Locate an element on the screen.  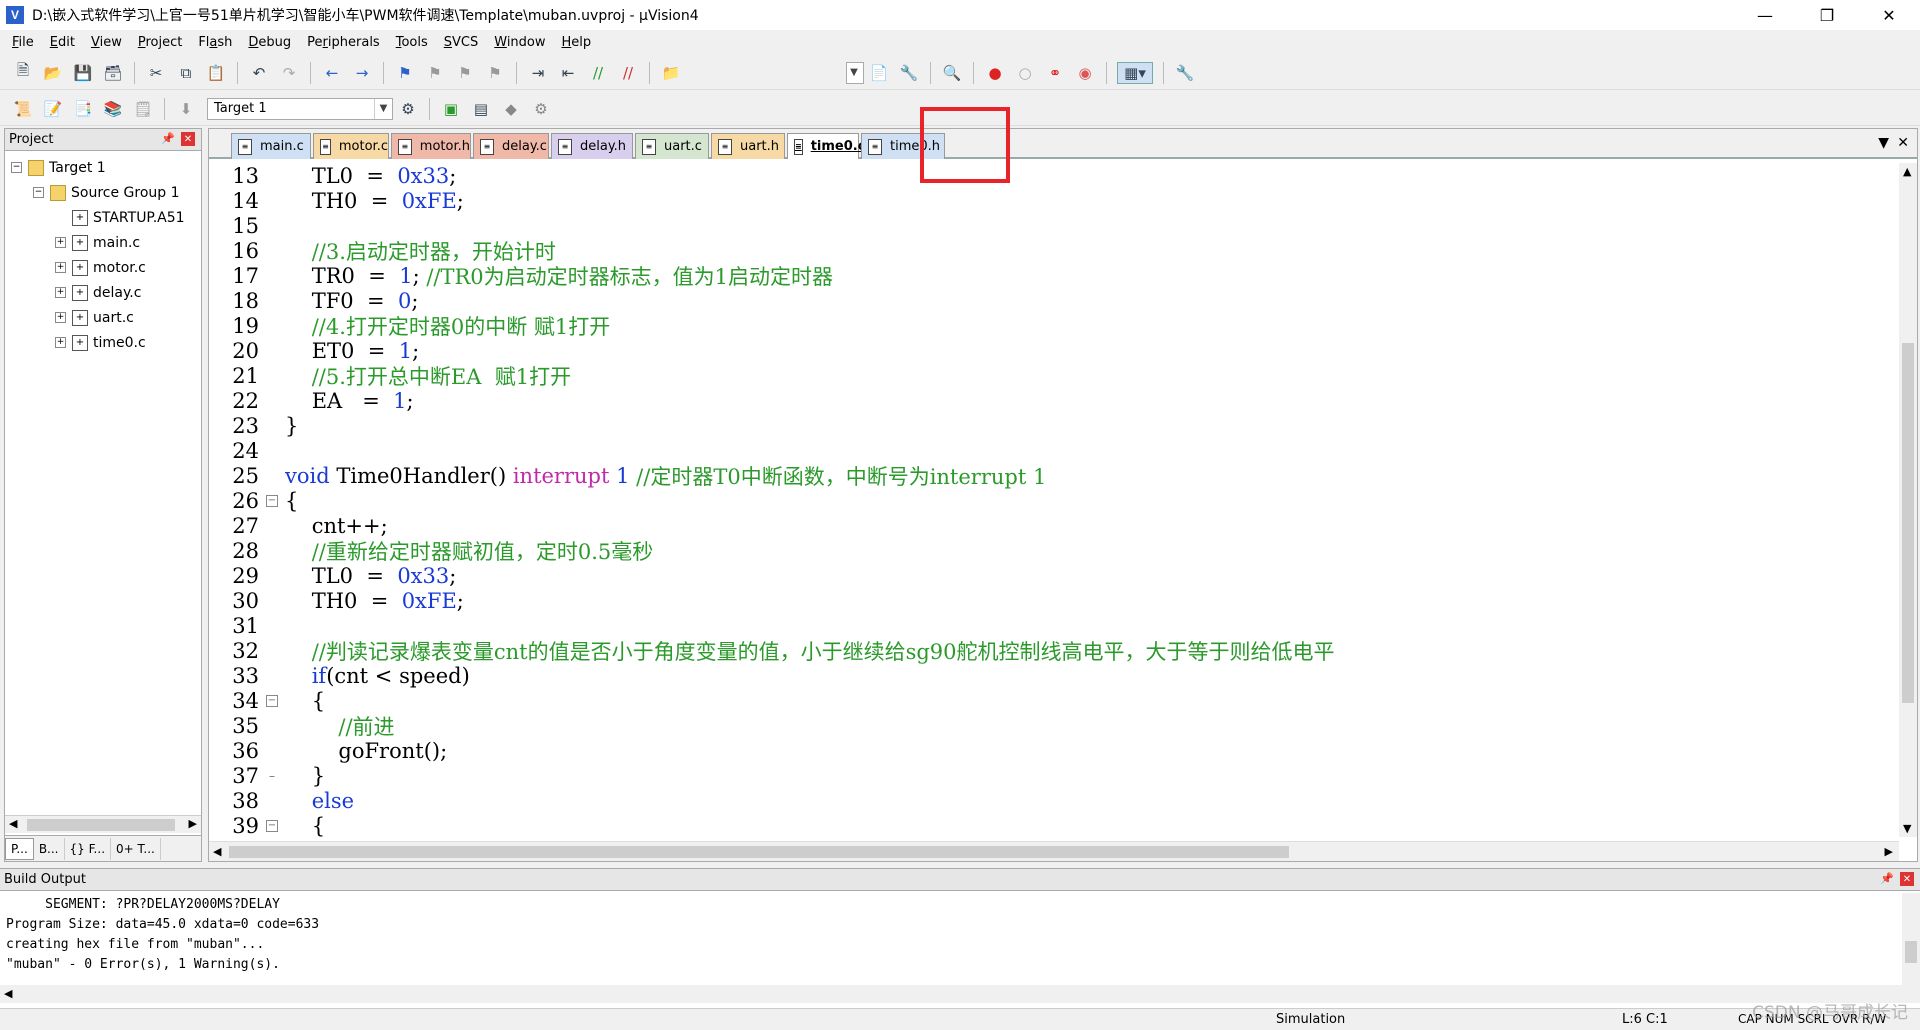
next-bookmark-icon: ⚑ is located at coordinates (465, 73).